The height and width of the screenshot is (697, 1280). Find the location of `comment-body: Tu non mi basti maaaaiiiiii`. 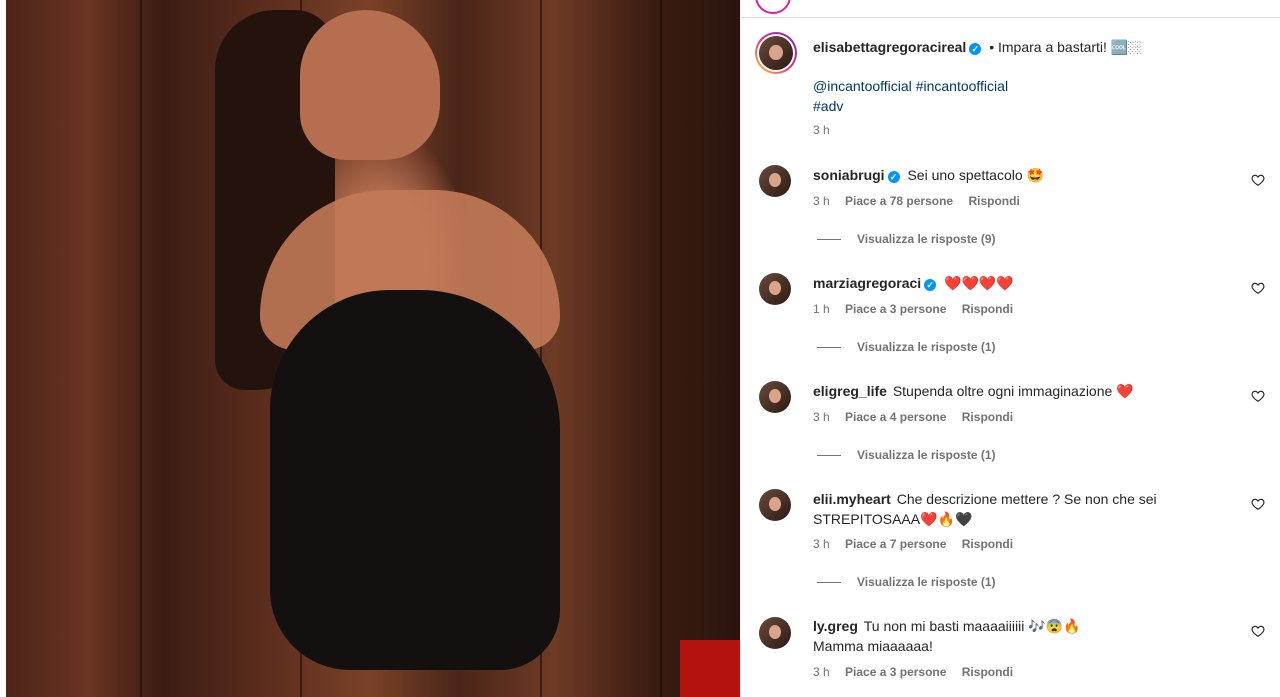

comment-body: Tu non mi basti maaaaiiiiii is located at coordinates (944, 626).